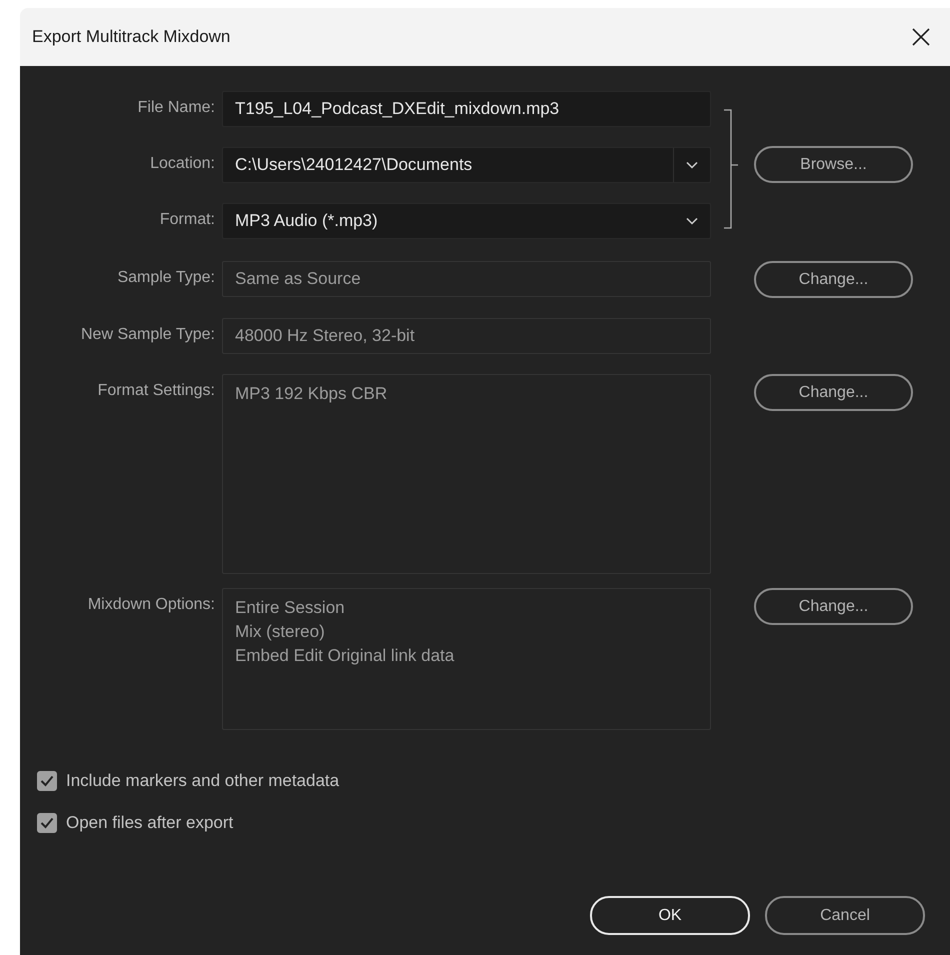  What do you see at coordinates (845, 915) in the screenshot?
I see `cancel-button: Cancel` at bounding box center [845, 915].